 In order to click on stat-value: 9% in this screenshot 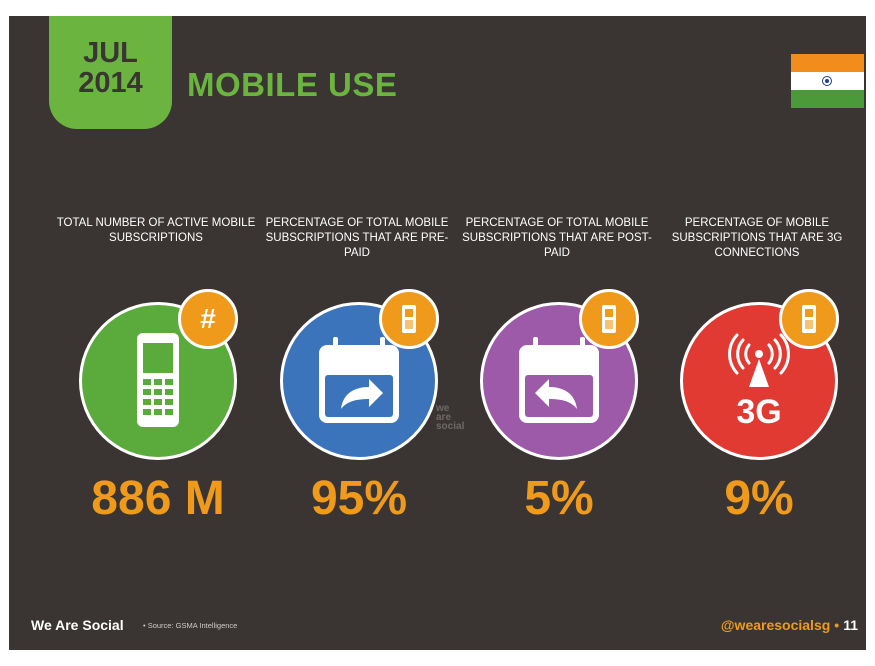, I will do `click(759, 498)`.